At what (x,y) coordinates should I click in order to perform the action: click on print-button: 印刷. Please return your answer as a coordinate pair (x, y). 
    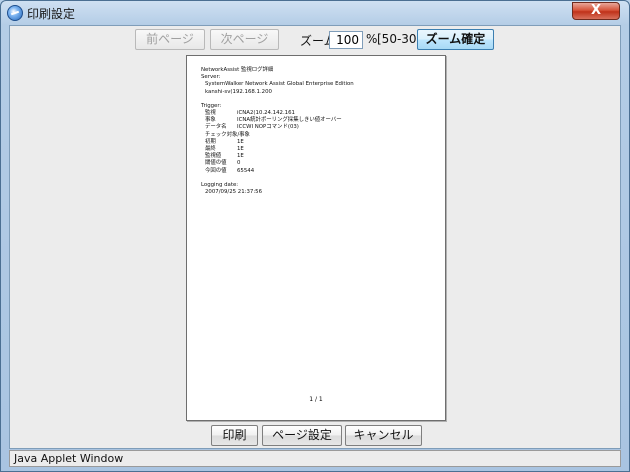
    Looking at the image, I should click on (234, 435).